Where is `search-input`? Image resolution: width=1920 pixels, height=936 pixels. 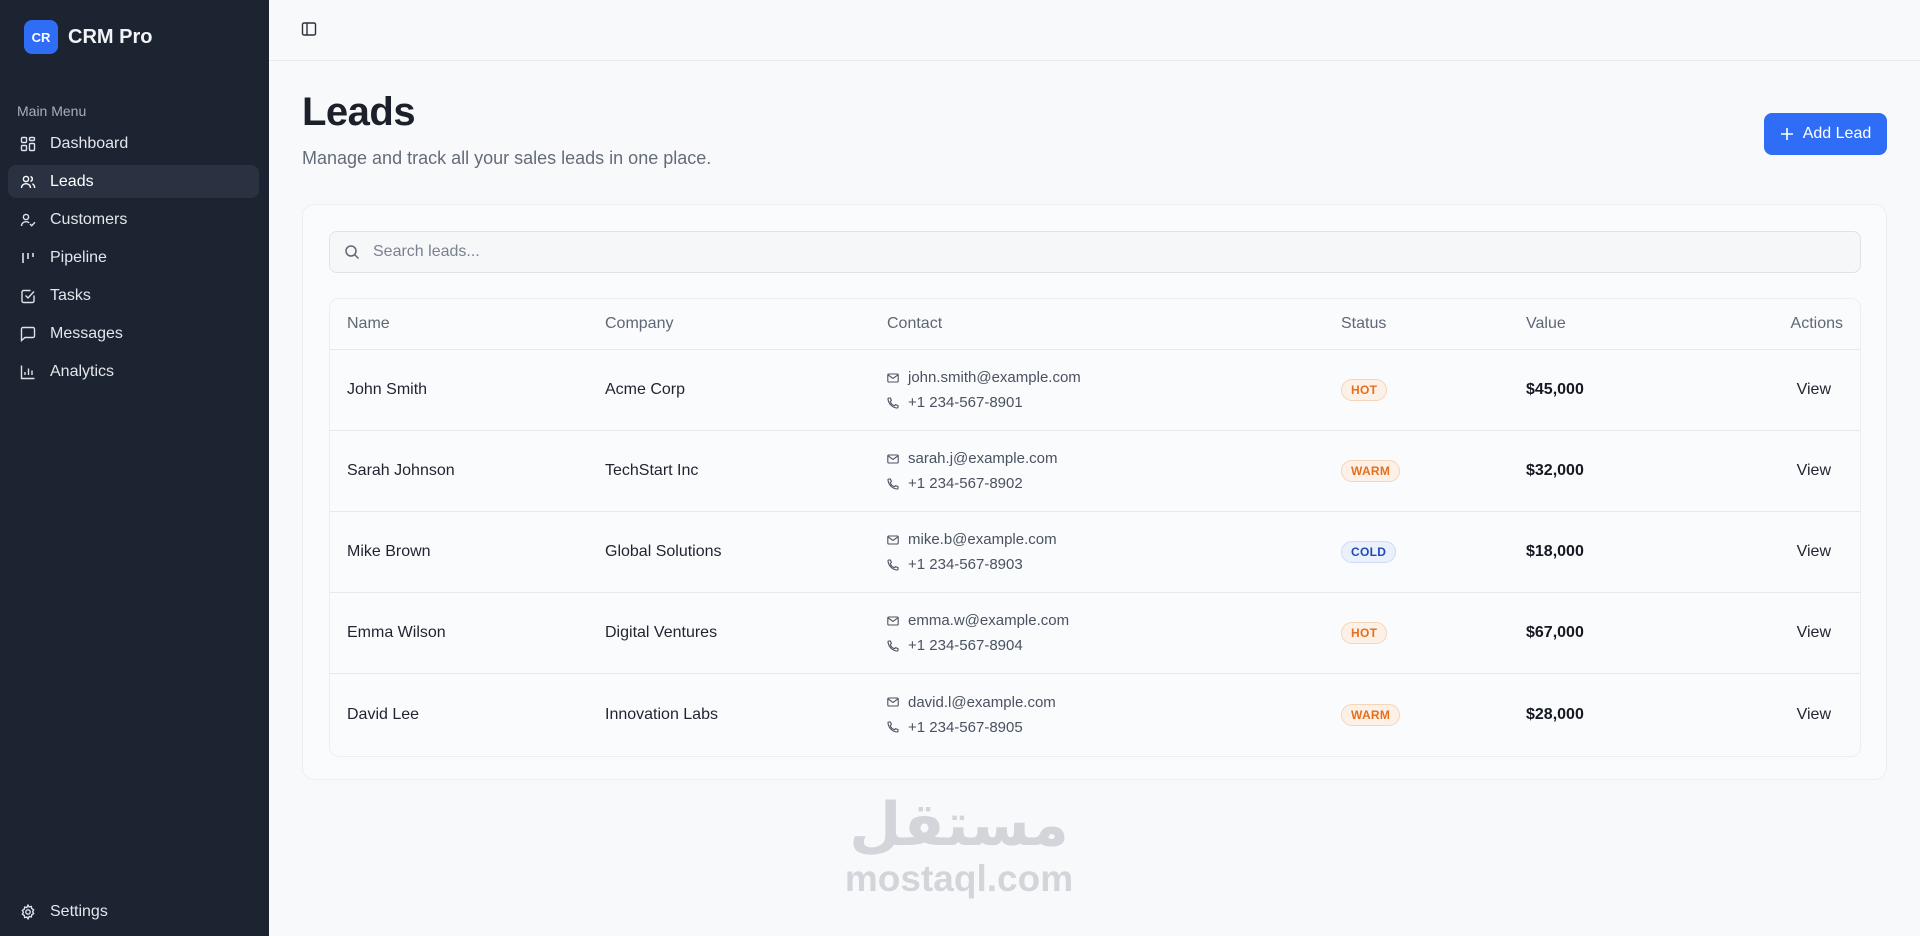
search-input is located at coordinates (1103, 252).